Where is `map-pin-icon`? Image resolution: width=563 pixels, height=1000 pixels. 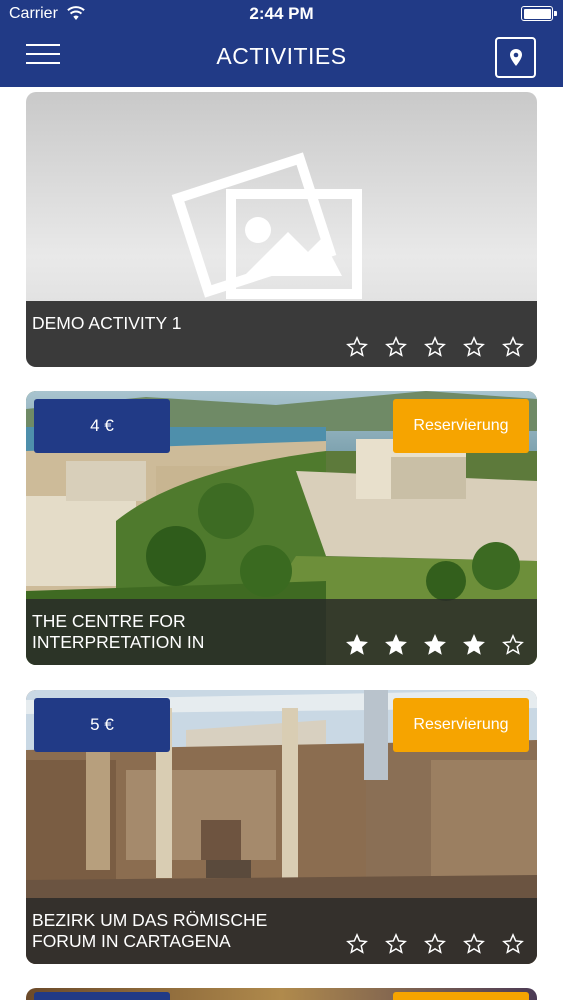
map-pin-icon is located at coordinates (516, 57).